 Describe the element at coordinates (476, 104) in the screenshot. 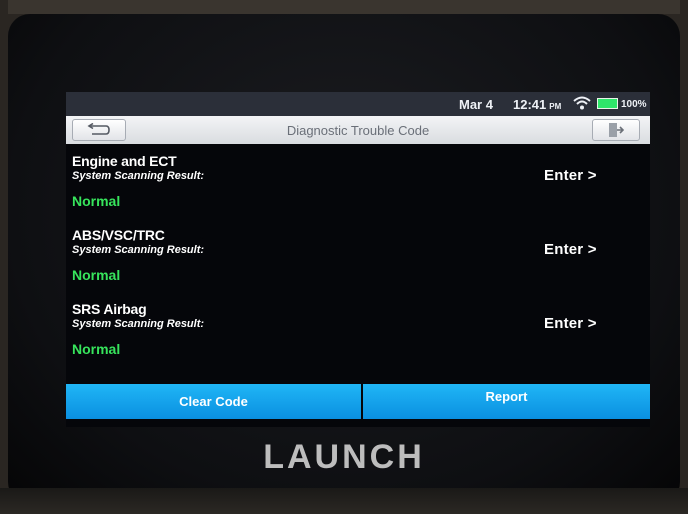

I see `status-date: Mar 4` at that location.